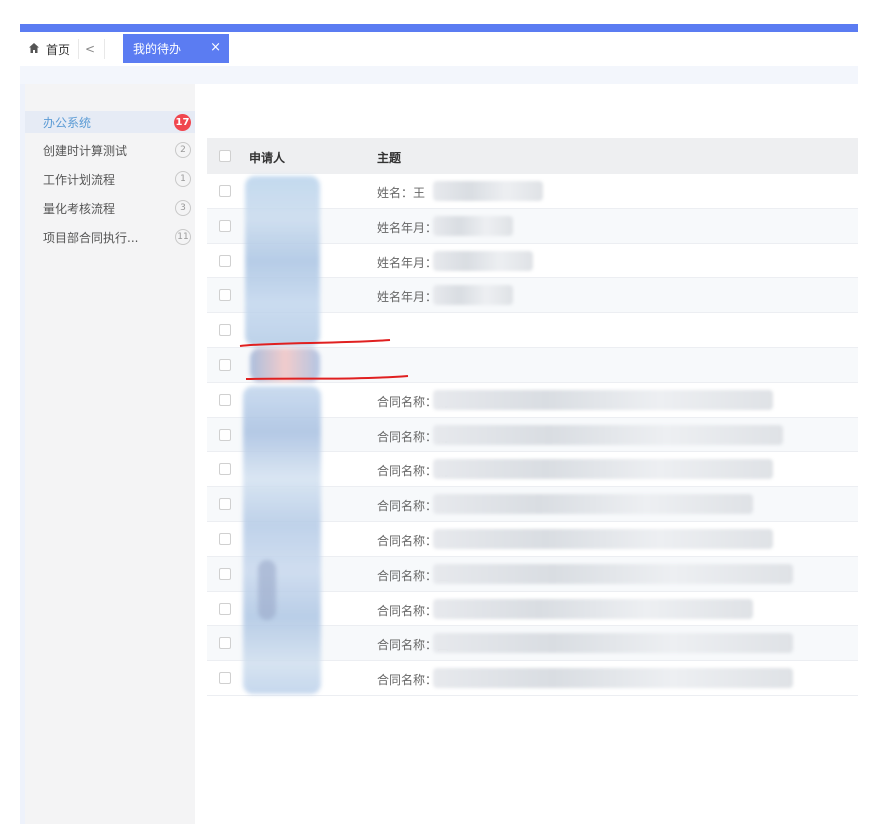 This screenshot has width=884, height=824. Describe the element at coordinates (183, 150) in the screenshot. I see `count-badge: 2` at that location.